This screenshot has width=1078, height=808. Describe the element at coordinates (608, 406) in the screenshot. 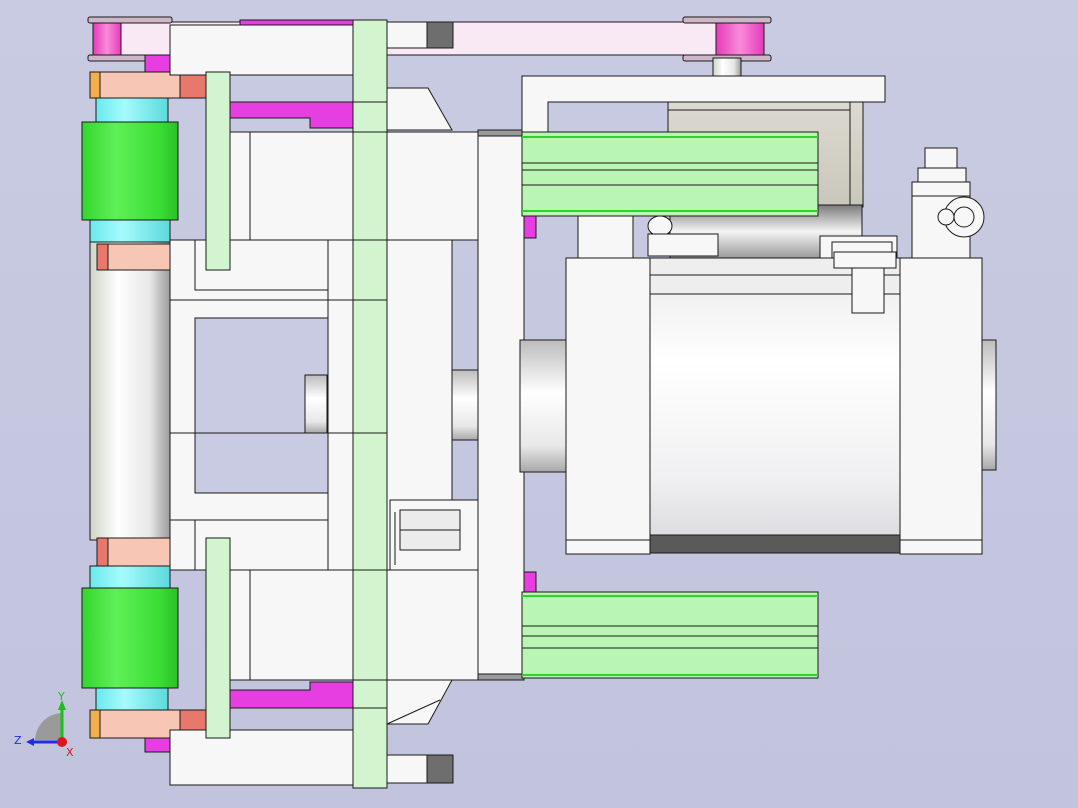

I see `motor-left-flange` at that location.